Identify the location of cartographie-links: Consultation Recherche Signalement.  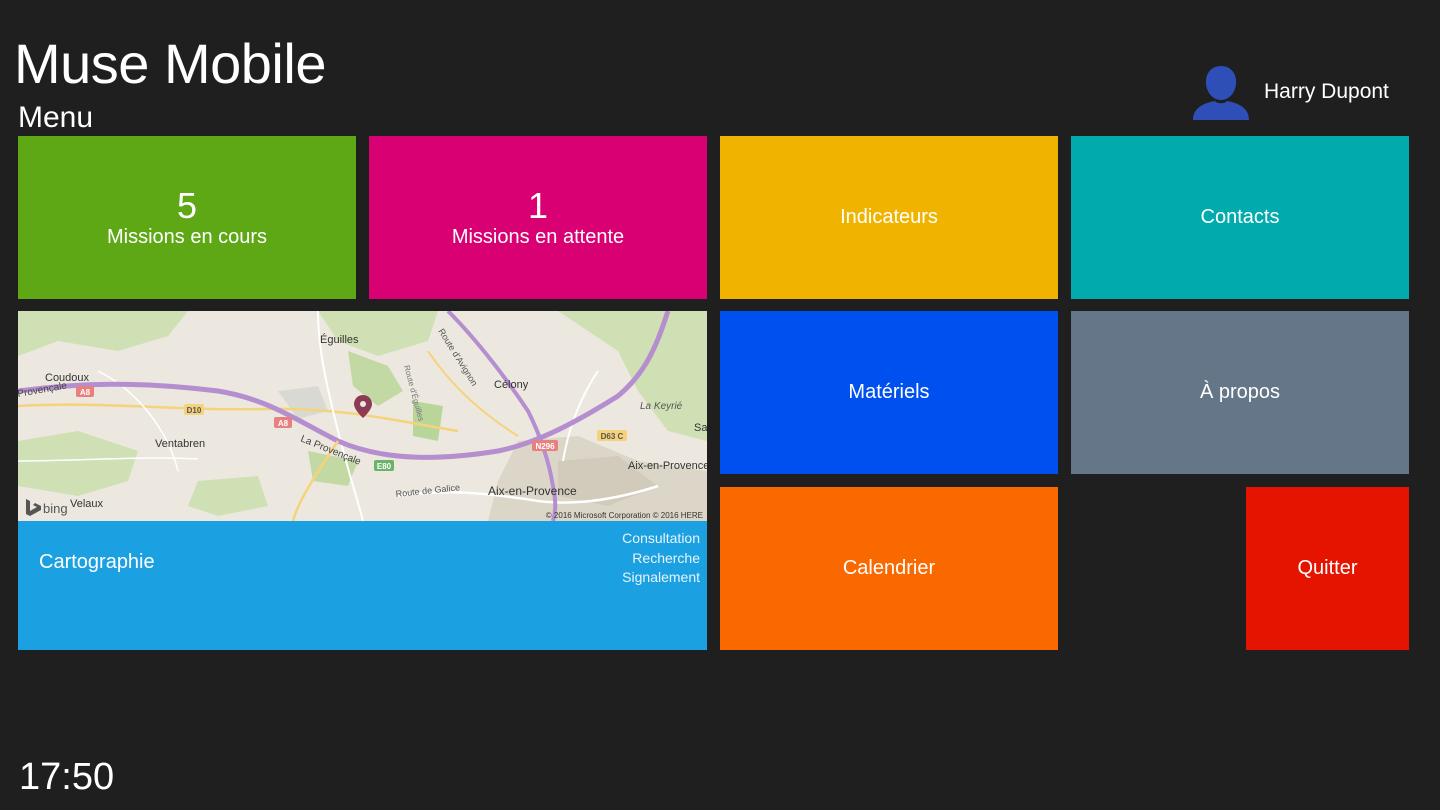
(661, 558).